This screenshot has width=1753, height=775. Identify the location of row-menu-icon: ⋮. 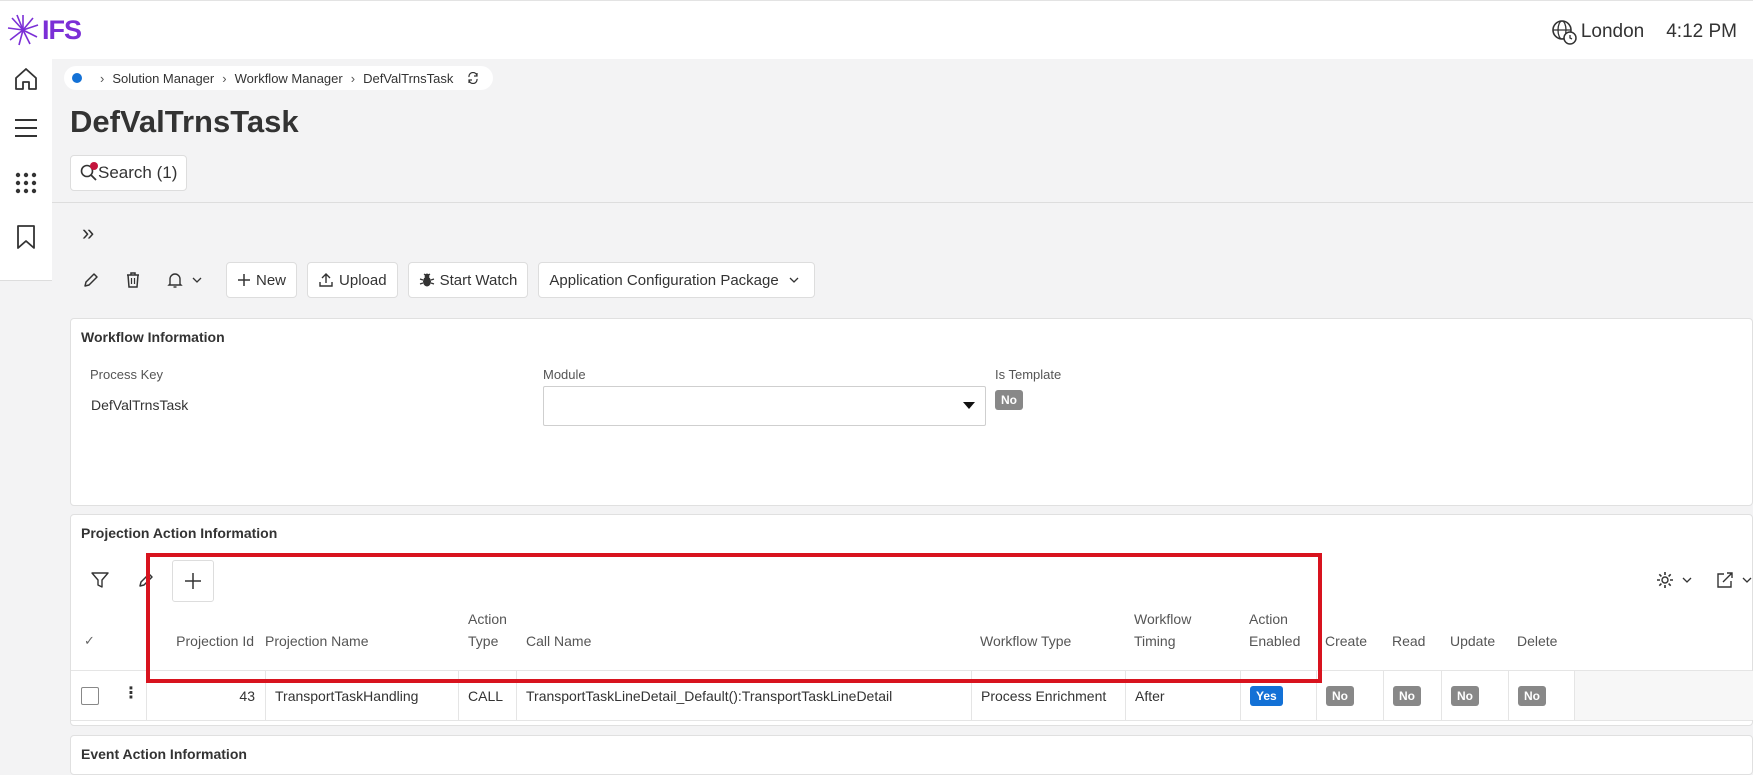
(131, 693).